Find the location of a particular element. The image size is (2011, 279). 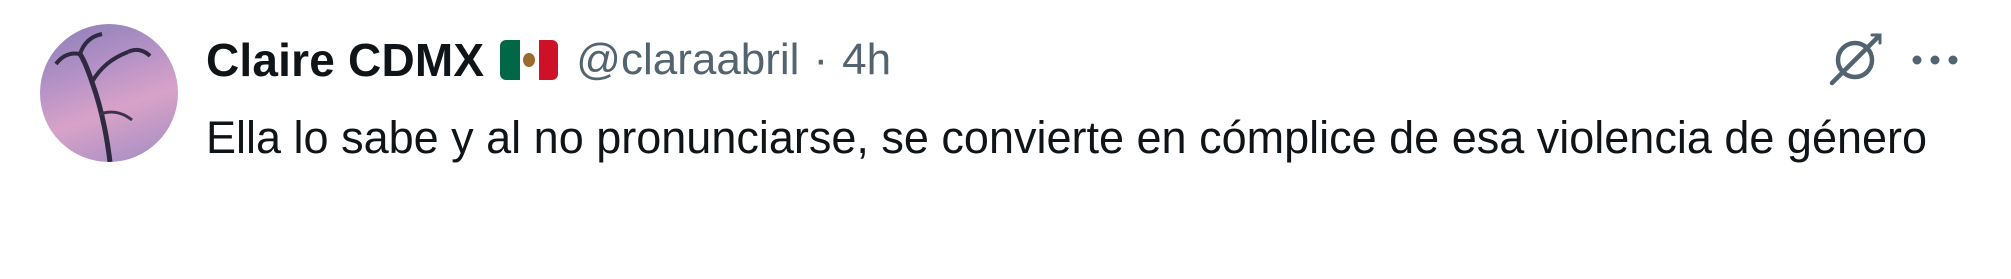

avatar-image is located at coordinates (103, 97).